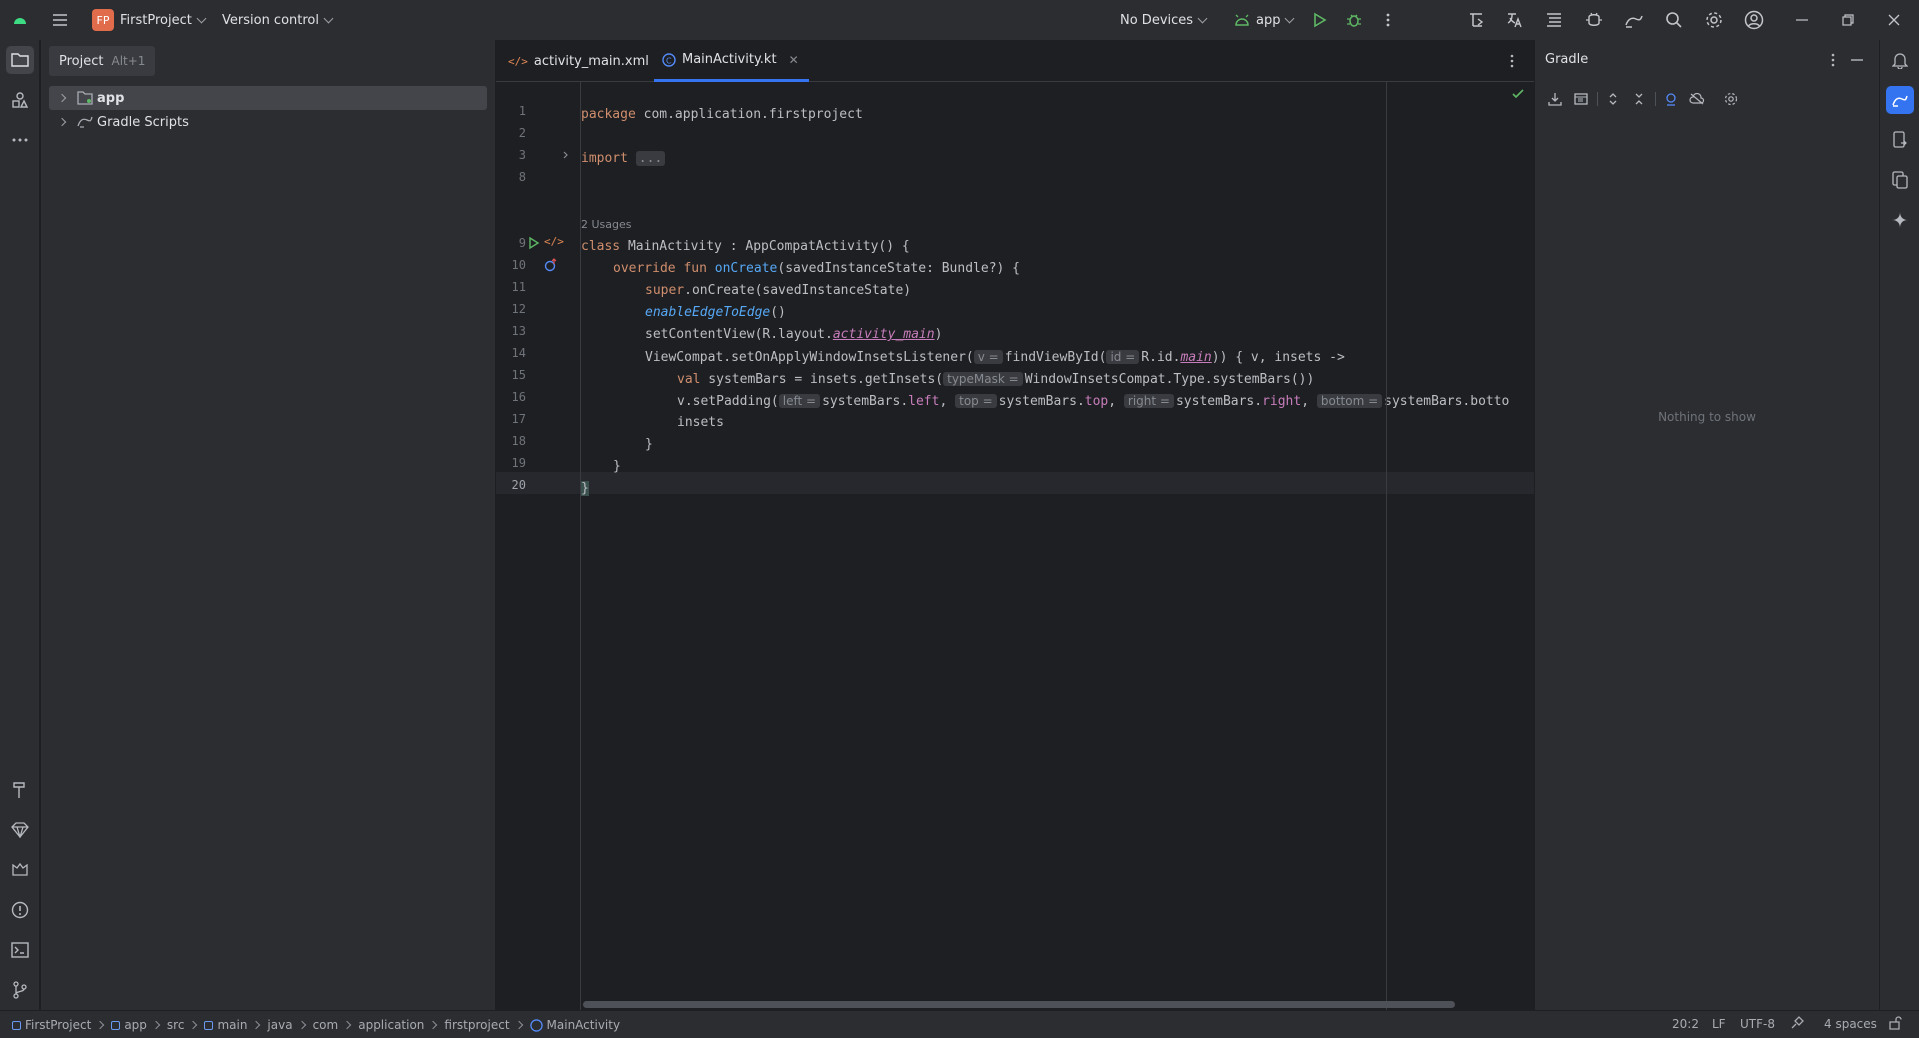 This screenshot has height=1038, width=1919. Describe the element at coordinates (135, 1025) in the screenshot. I see `breadcrumb-item: app` at that location.